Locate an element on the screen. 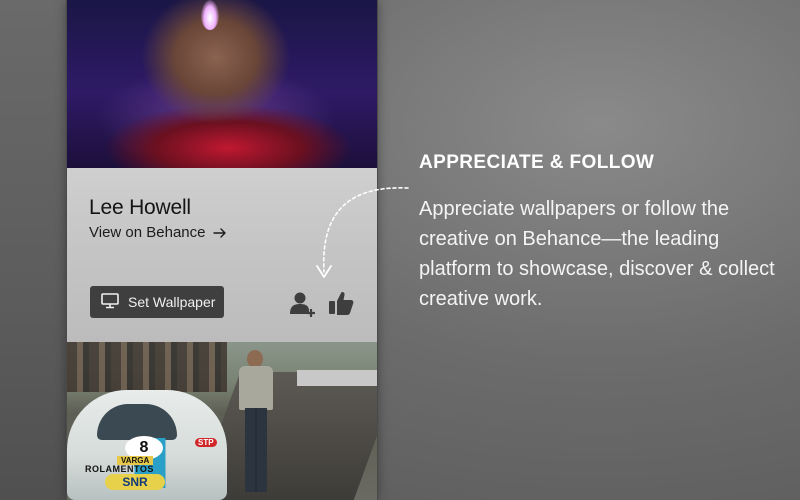 Image resolution: width=800 pixels, height=500 pixels. wallpaper-preview-race-car: 8 VARGA ROLAMENTOS SNR STP is located at coordinates (222, 421).